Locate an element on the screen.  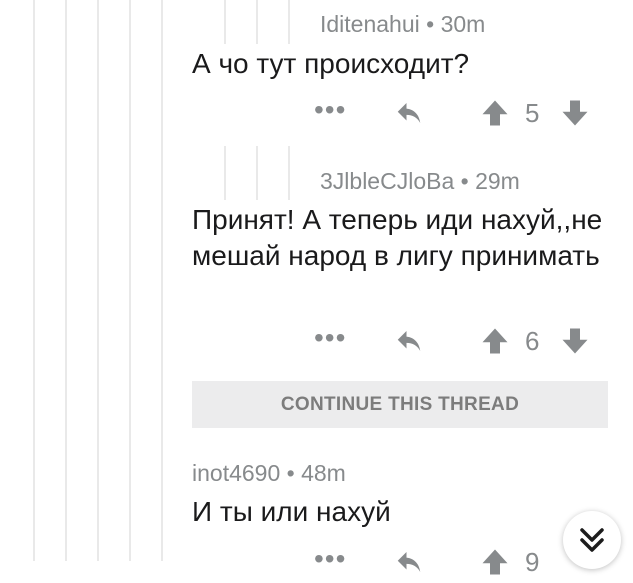
vote-score: 6 is located at coordinates (532, 341).